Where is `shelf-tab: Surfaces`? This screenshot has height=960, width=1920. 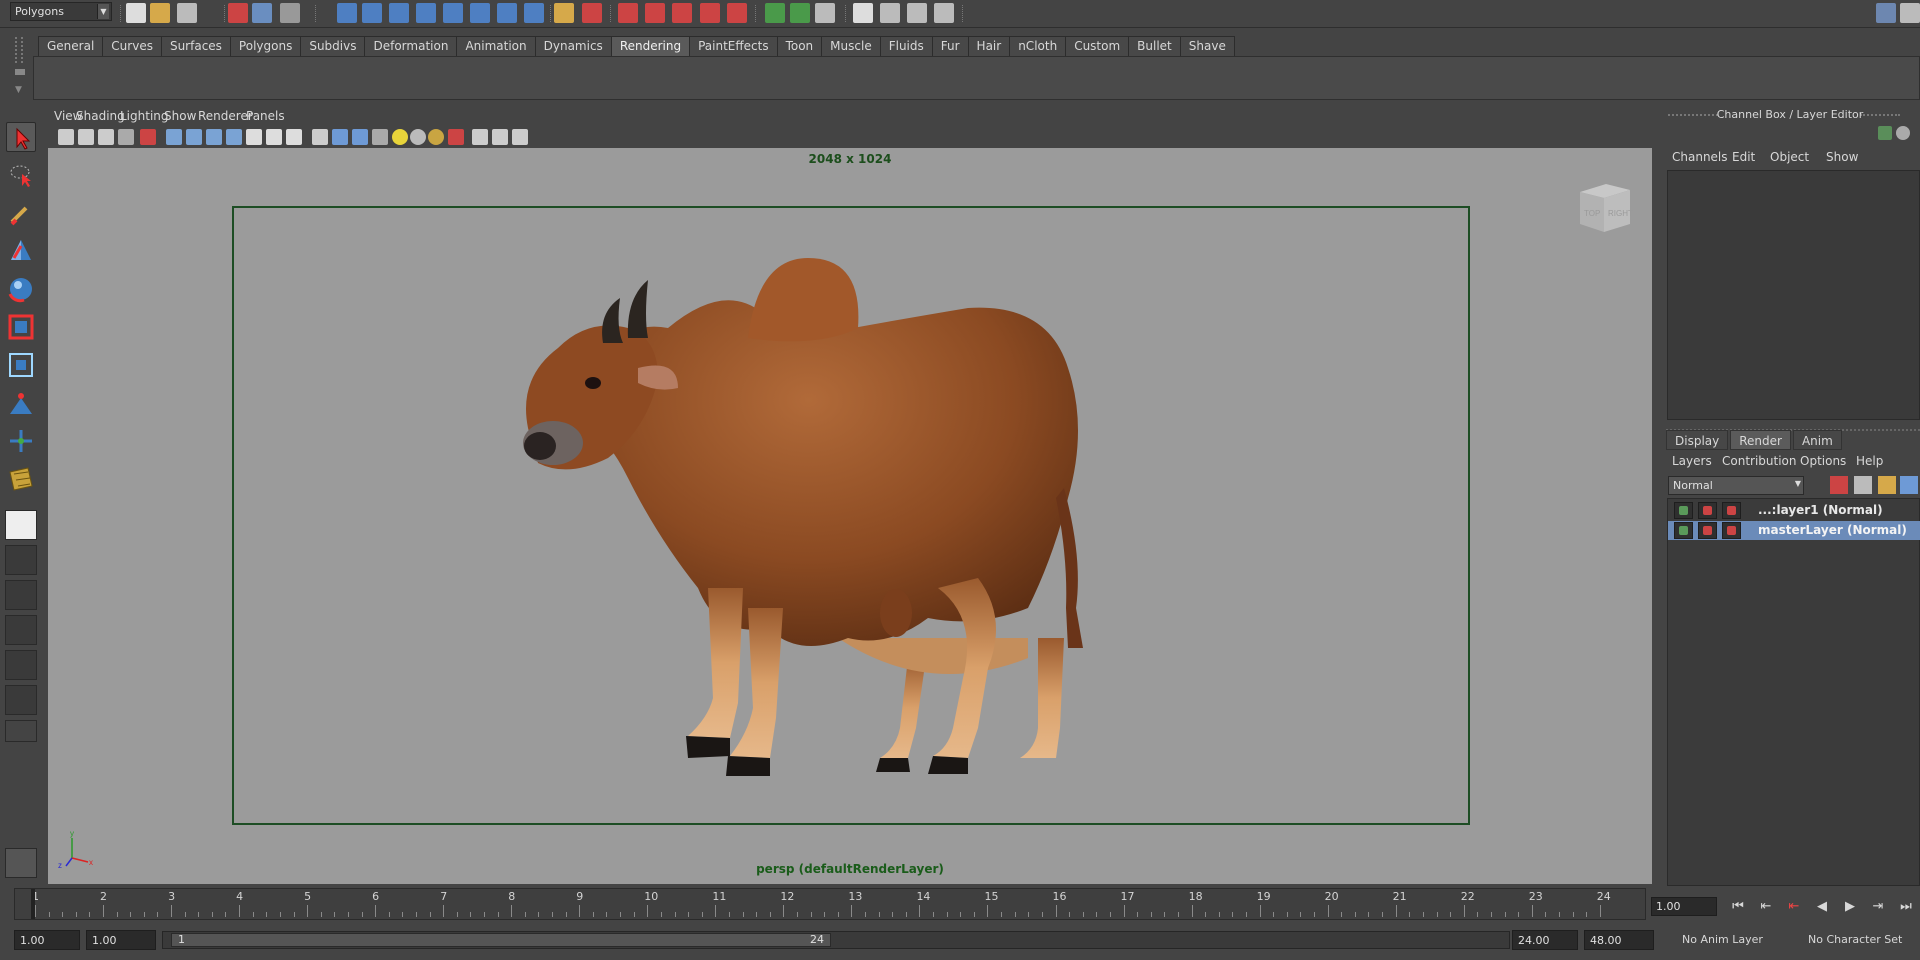 shelf-tab: Surfaces is located at coordinates (195, 46).